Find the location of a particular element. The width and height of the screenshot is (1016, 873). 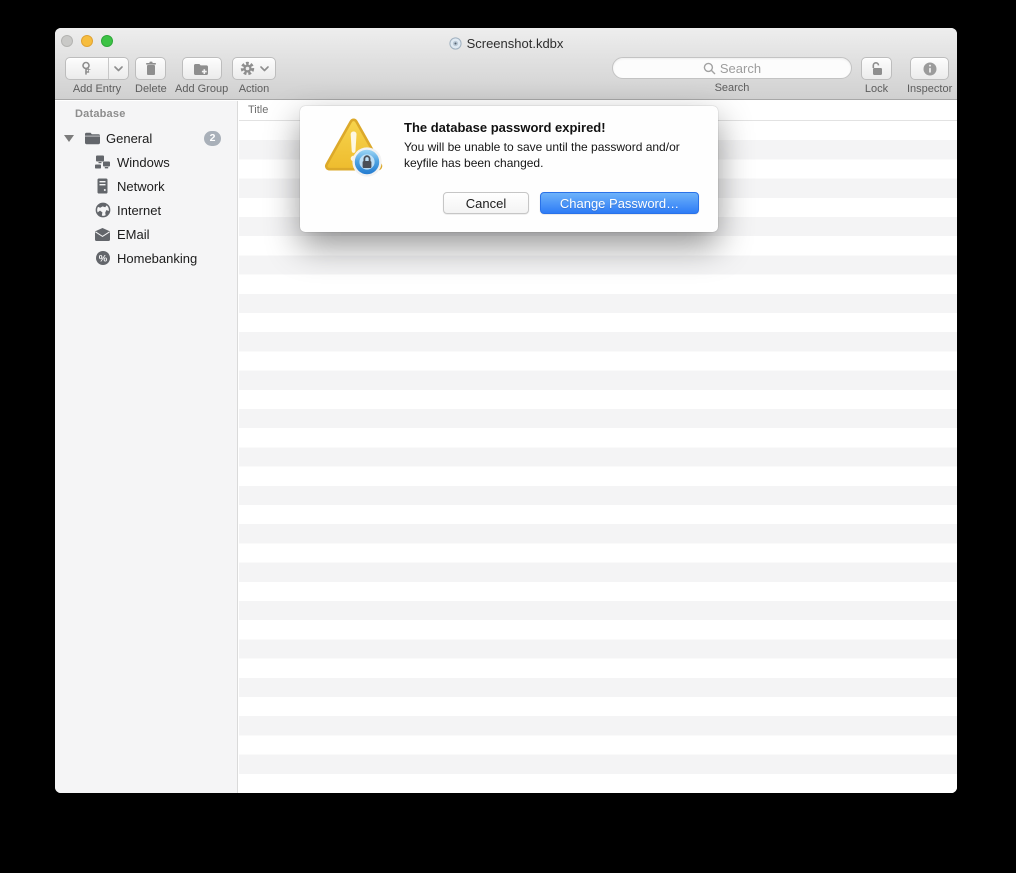

lock-label: Lock is located at coordinates (876, 89).